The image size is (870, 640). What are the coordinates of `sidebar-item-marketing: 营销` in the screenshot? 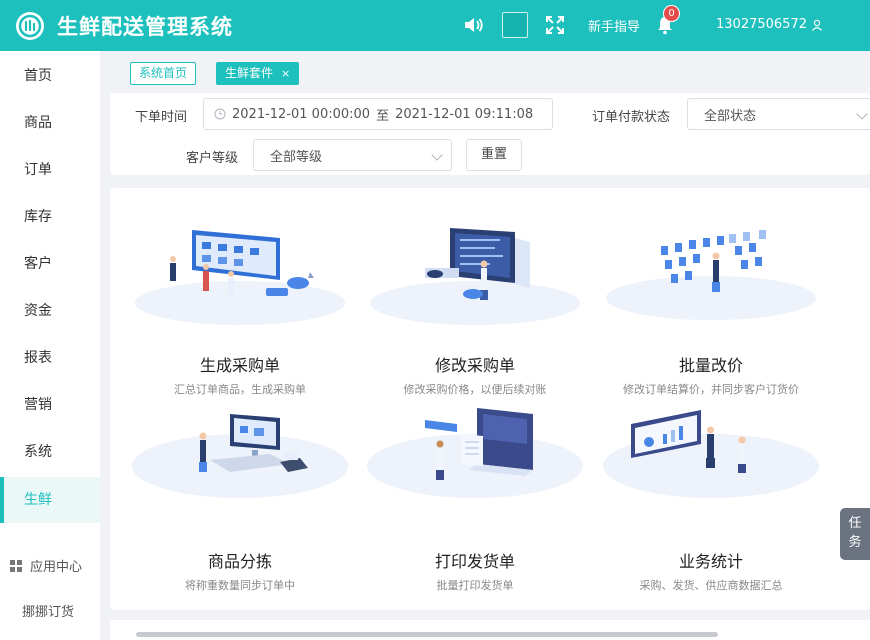 It's located at (50, 405).